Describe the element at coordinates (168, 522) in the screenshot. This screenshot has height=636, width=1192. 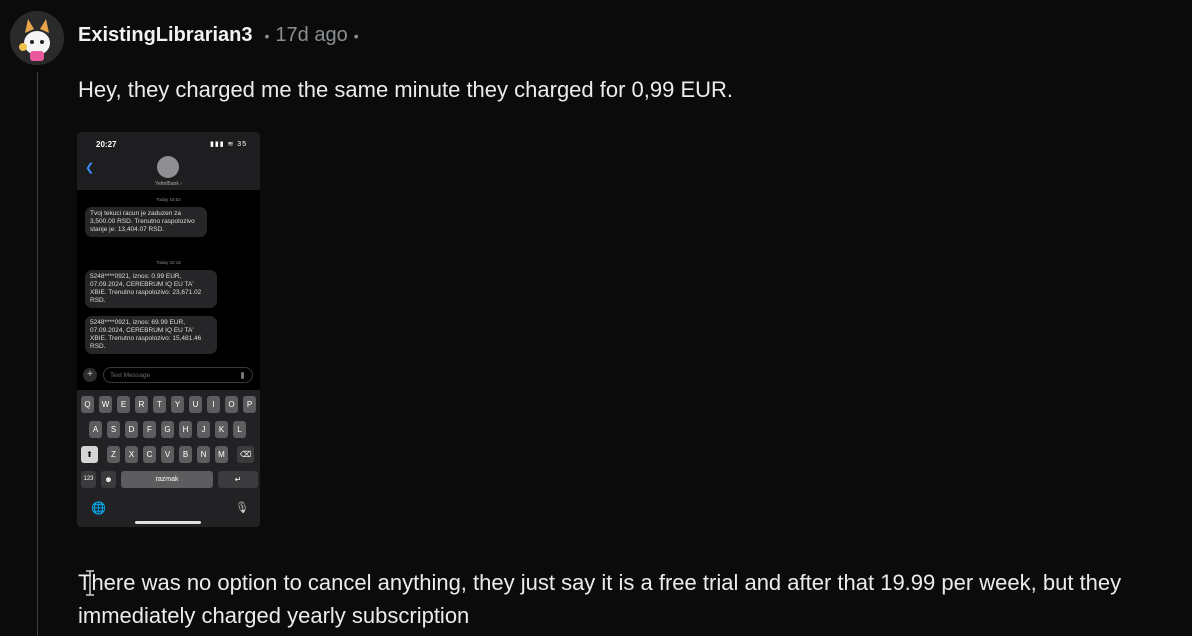
I see `home-indicator` at that location.